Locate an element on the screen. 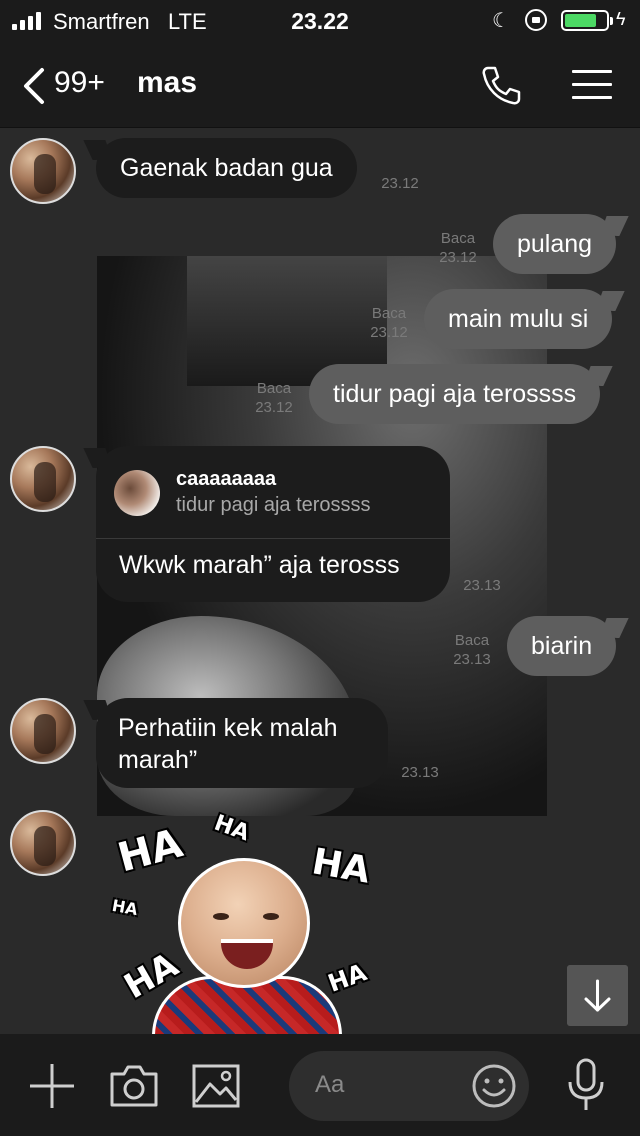 The width and height of the screenshot is (640, 1136). message-bubble-outgoing: biarin is located at coordinates (562, 646).